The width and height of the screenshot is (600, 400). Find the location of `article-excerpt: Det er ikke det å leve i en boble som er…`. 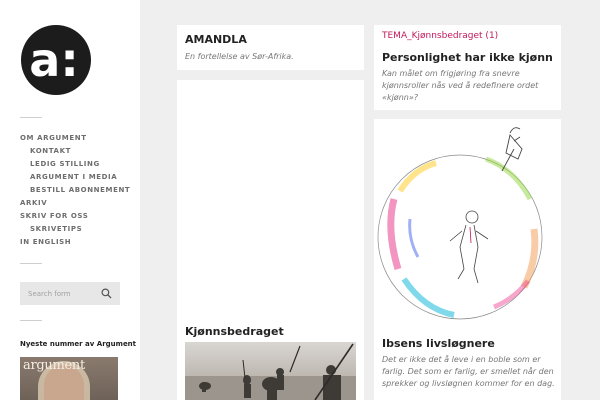

article-excerpt: Det er ikke det å leve i en boble som er… is located at coordinates (468, 371).